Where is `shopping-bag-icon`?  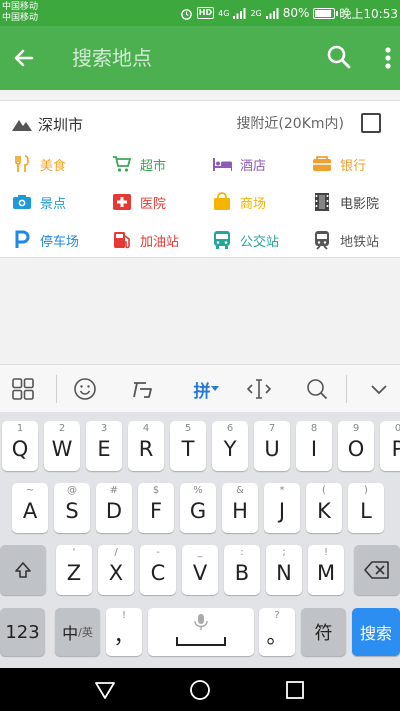 shopping-bag-icon is located at coordinates (222, 201).